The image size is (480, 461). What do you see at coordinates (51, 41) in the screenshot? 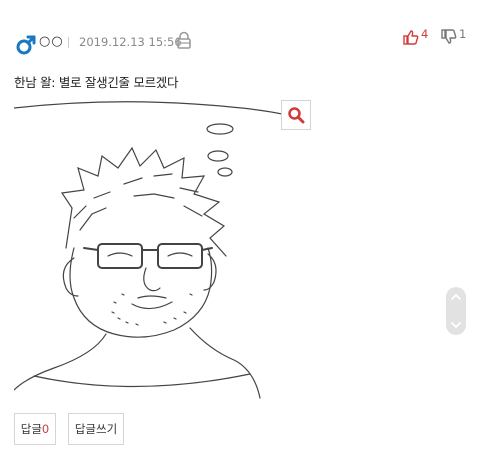
I see `author-nickname: ○○` at bounding box center [51, 41].